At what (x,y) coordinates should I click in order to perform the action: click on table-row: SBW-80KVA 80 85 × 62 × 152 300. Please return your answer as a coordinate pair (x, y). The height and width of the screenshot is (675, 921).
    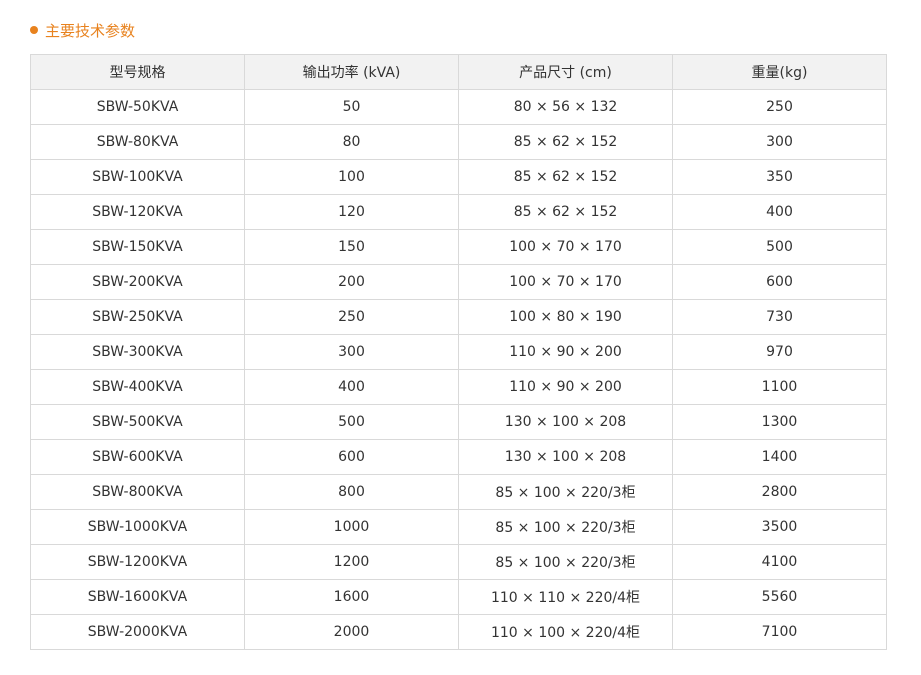
    Looking at the image, I should click on (458, 142).